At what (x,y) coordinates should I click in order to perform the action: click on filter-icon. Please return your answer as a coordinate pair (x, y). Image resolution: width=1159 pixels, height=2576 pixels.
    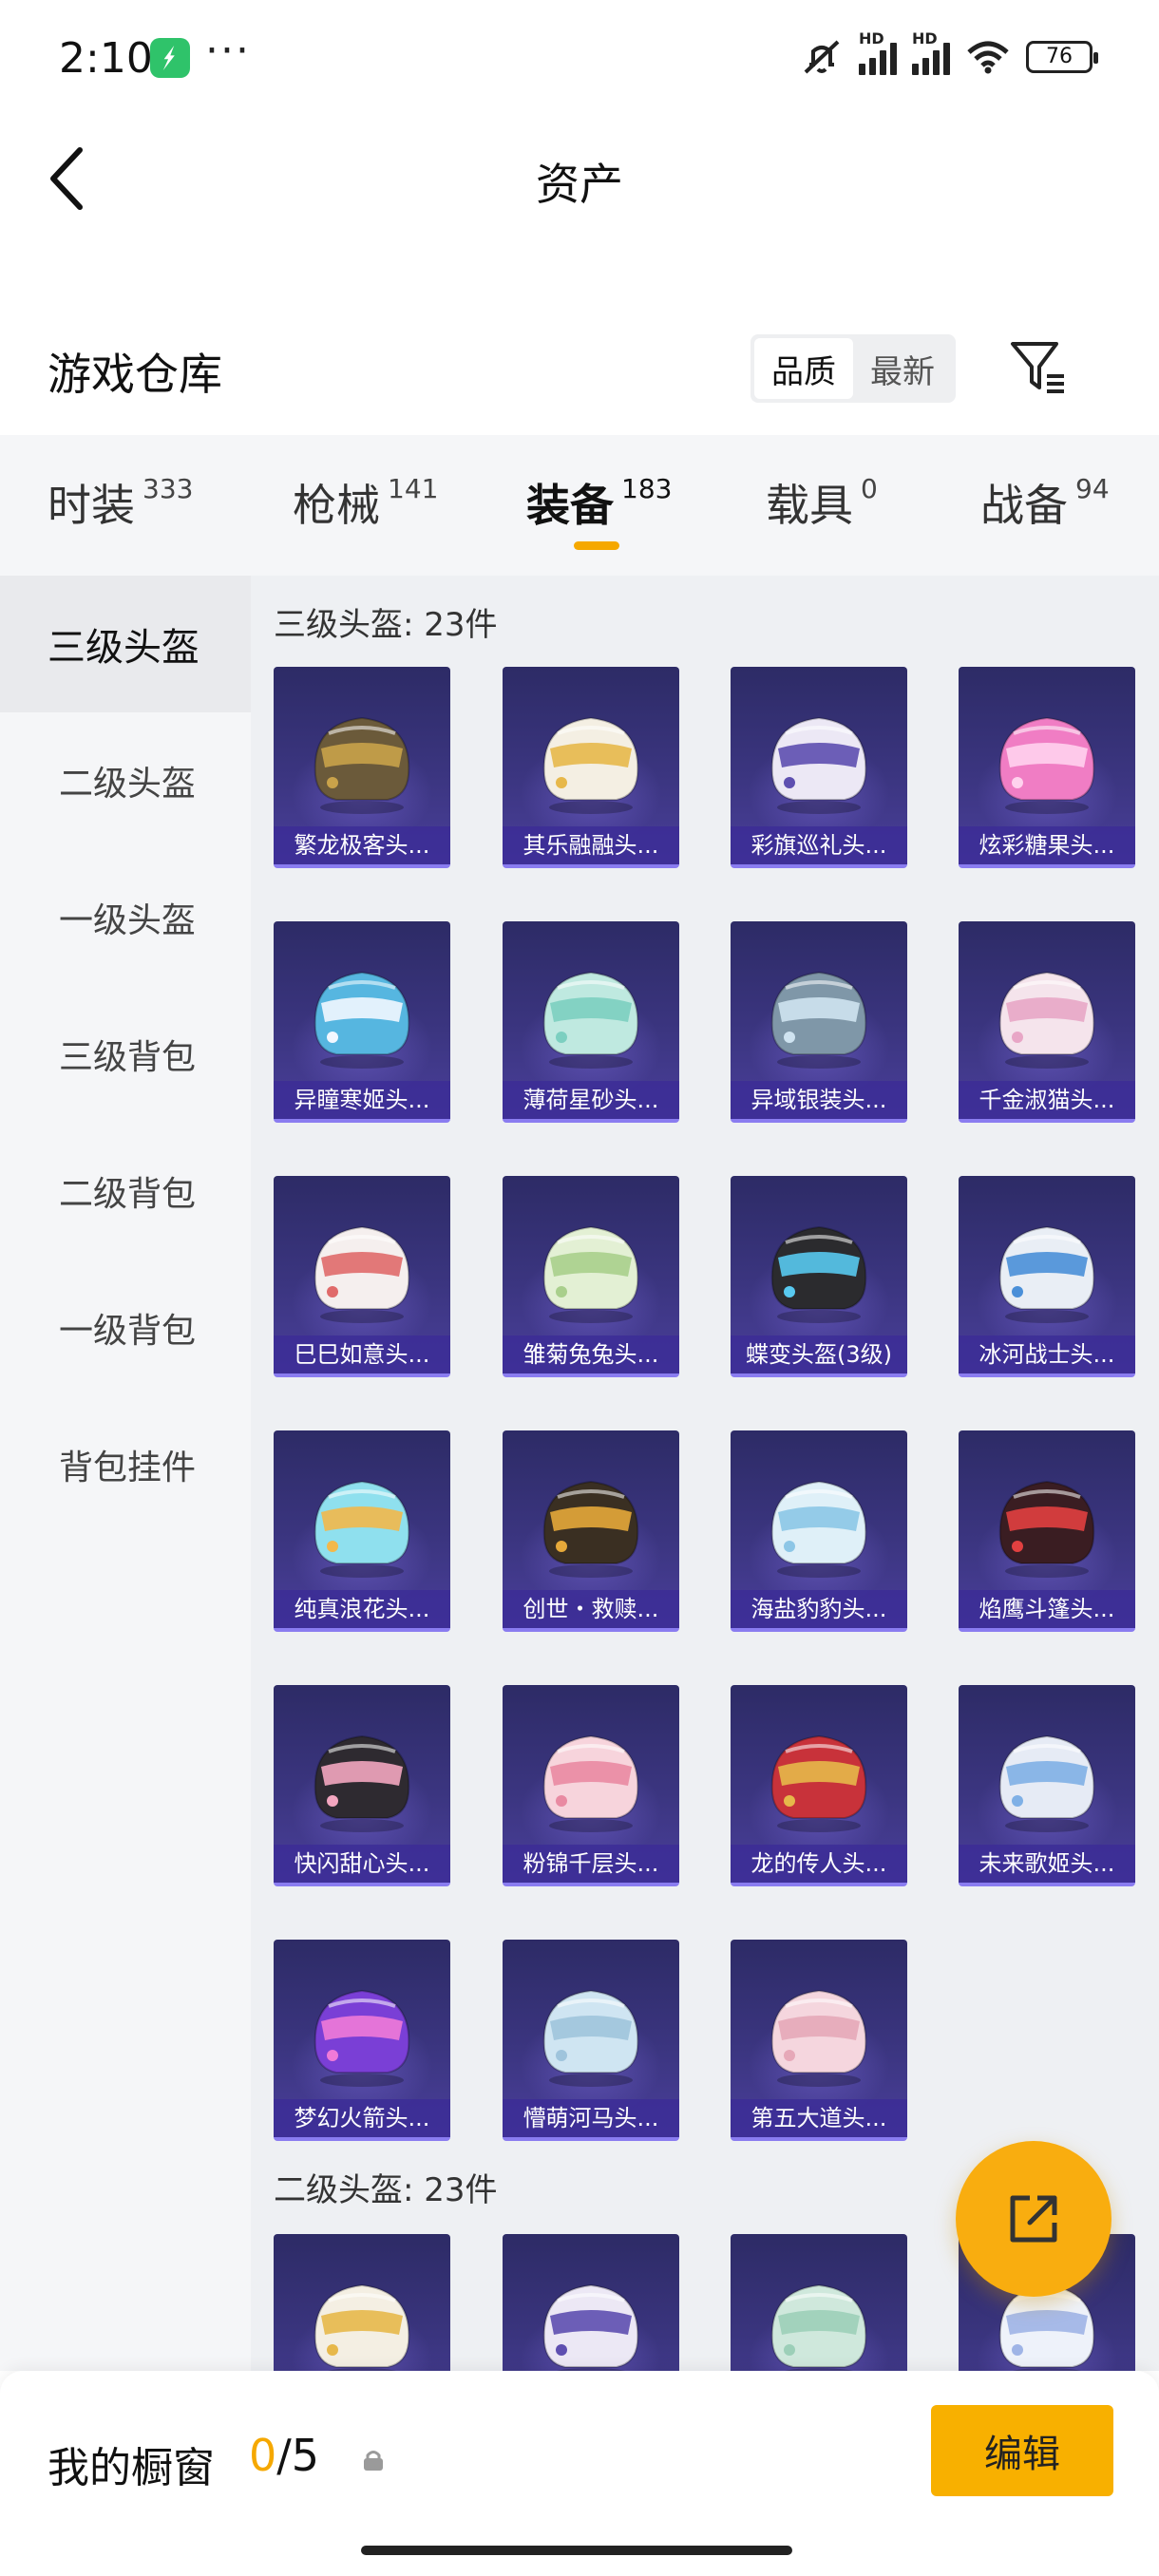
    Looking at the image, I should click on (1038, 367).